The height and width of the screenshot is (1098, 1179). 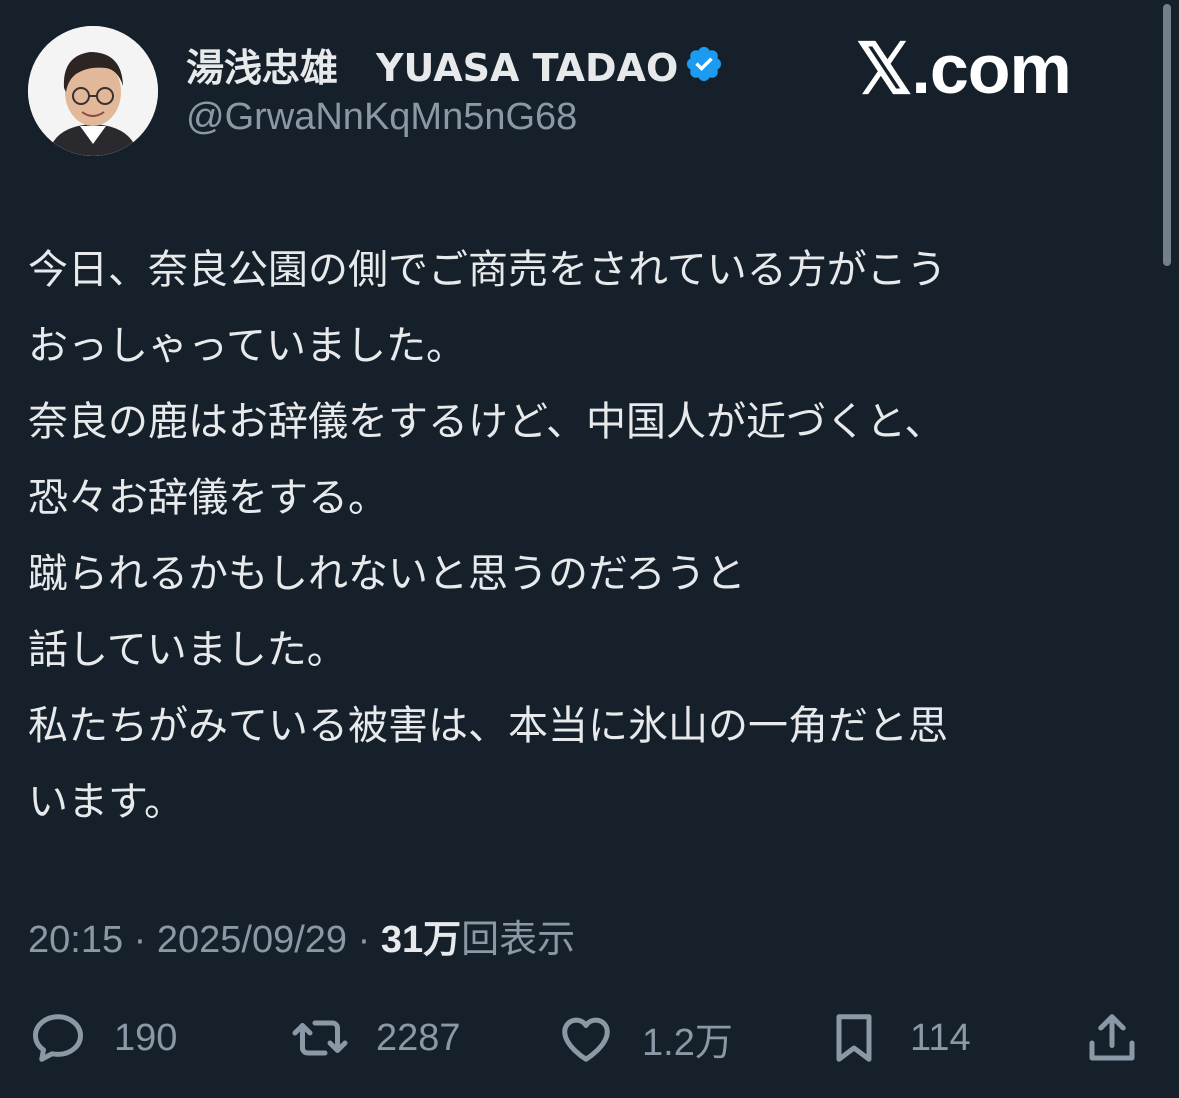 I want to click on tweet-meta: 20:15 · 2025/09/29 · 31万回表示, so click(x=301, y=935).